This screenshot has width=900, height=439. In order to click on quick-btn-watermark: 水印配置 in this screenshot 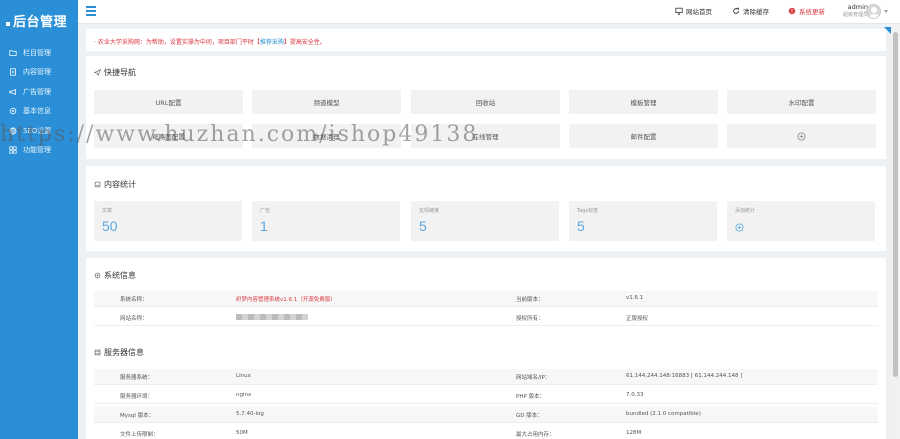, I will do `click(801, 102)`.